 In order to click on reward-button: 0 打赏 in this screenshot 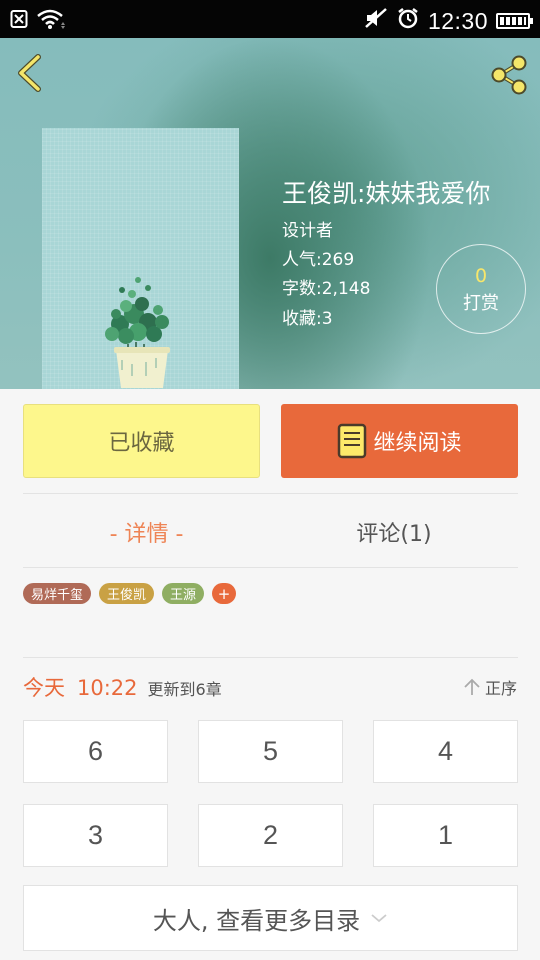, I will do `click(481, 289)`.